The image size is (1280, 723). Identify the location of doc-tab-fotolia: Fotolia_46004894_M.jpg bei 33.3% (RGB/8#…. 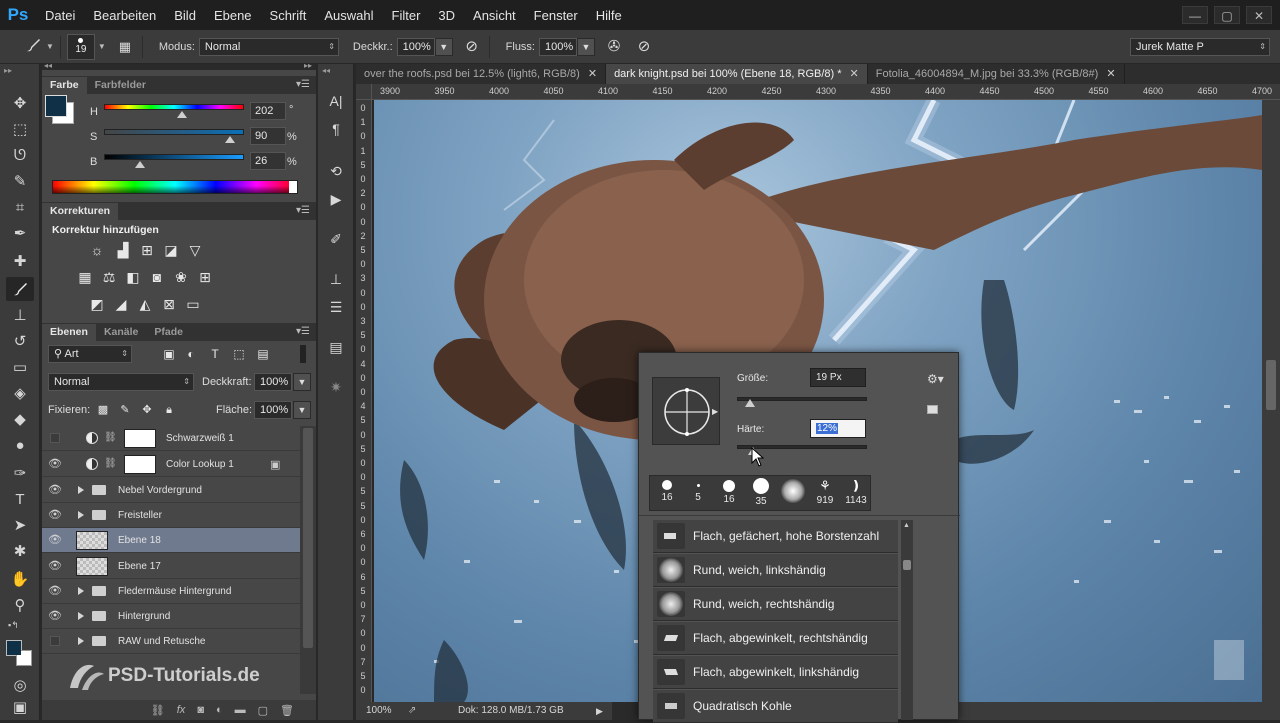
(996, 74).